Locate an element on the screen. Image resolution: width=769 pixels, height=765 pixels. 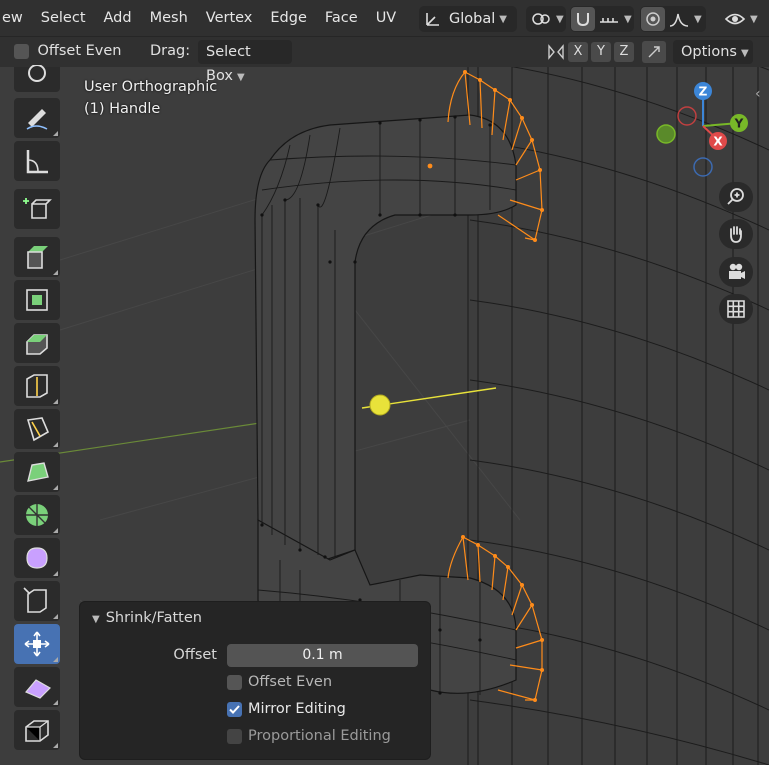
view-name: User Orthographic is located at coordinates (151, 87).